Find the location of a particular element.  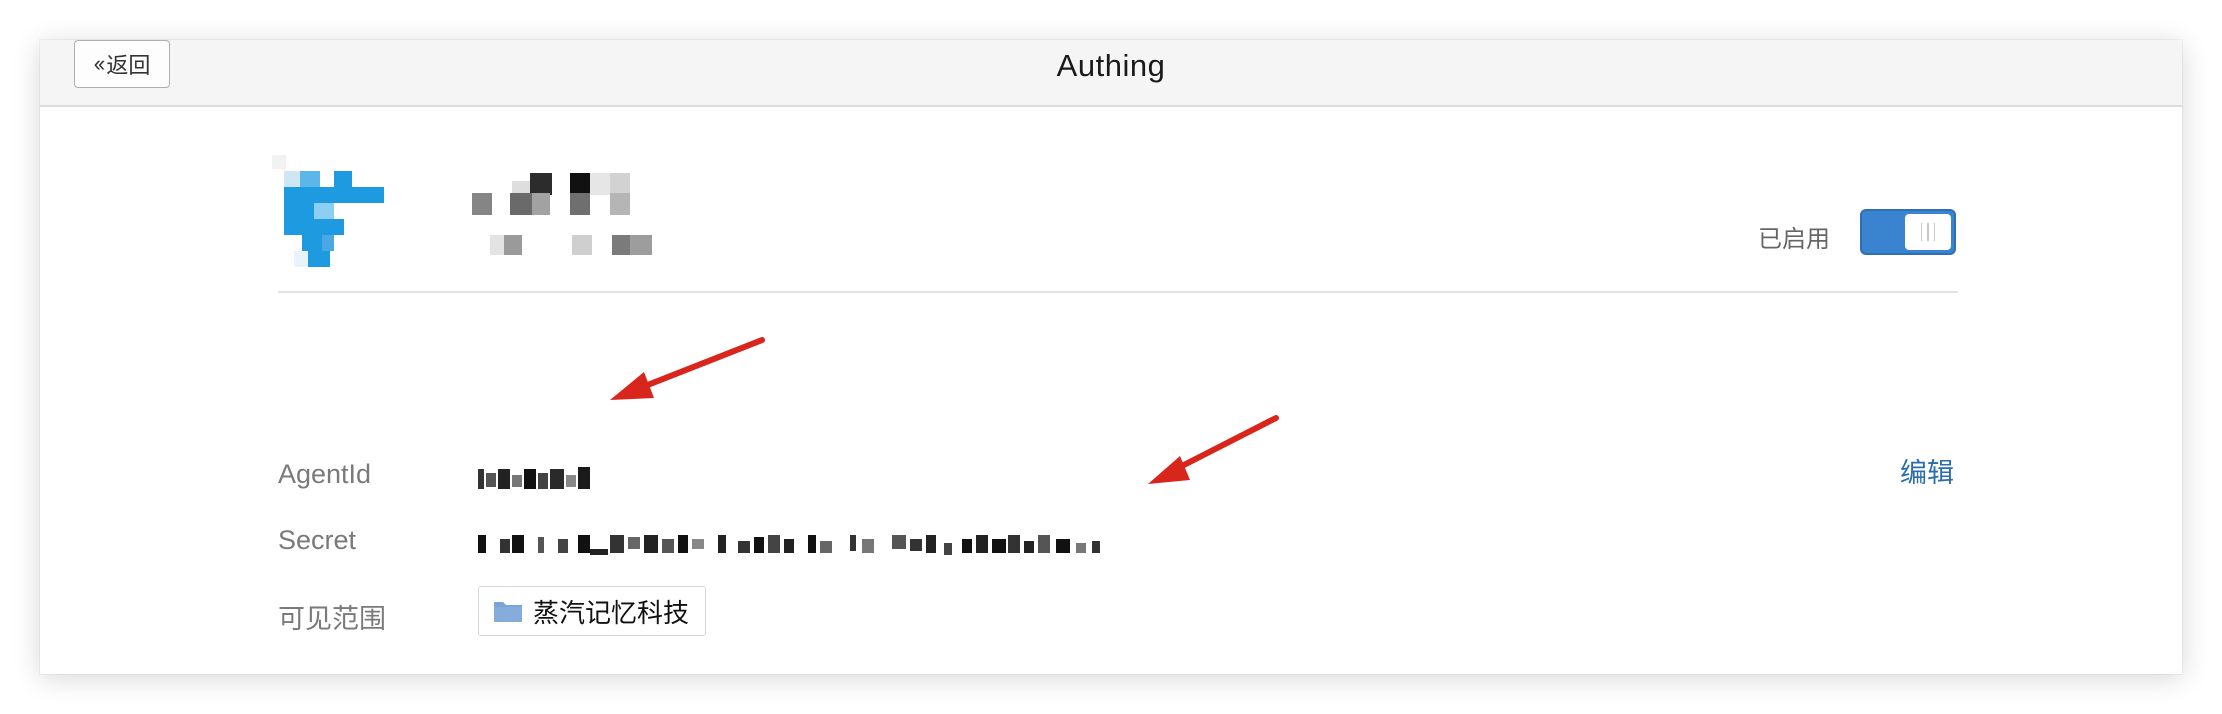

window-title: Authing is located at coordinates (1111, 65).